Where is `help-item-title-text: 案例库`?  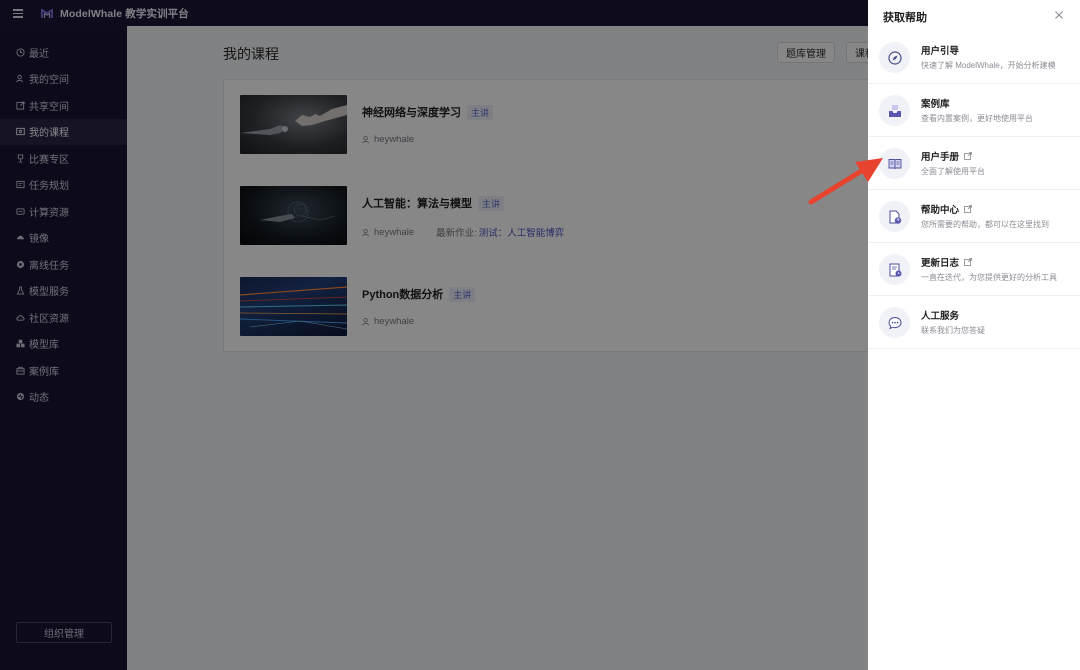 help-item-title-text: 案例库 is located at coordinates (935, 104).